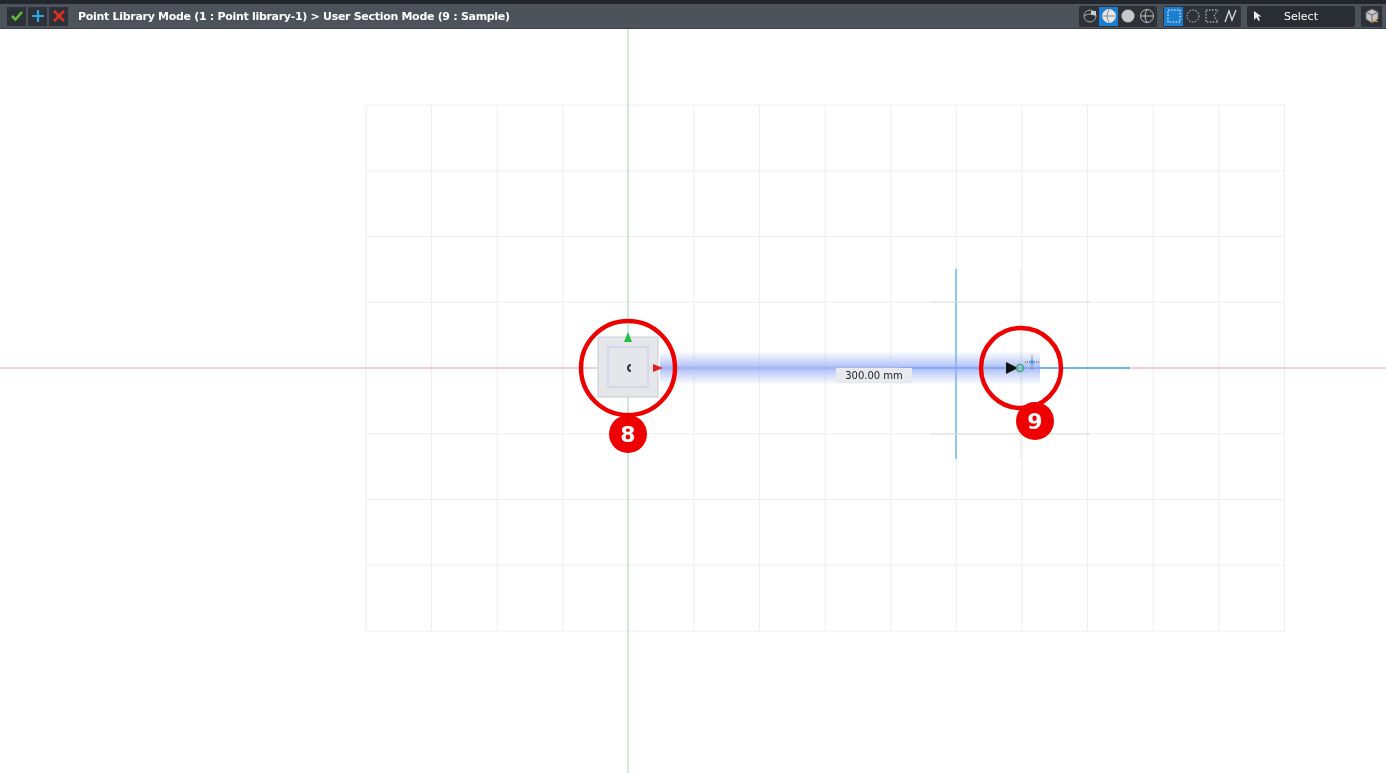  What do you see at coordinates (1023, 364) in the screenshot?
I see `endpoint-marker-drawing` at bounding box center [1023, 364].